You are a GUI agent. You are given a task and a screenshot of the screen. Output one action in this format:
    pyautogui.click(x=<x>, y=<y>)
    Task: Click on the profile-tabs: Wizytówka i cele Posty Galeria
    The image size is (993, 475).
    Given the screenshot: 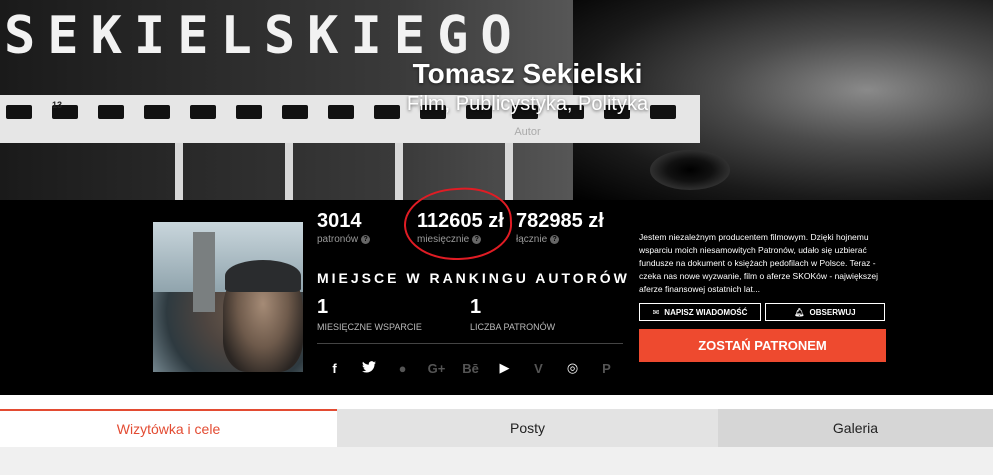 What is the action you would take?
    pyautogui.click(x=496, y=428)
    